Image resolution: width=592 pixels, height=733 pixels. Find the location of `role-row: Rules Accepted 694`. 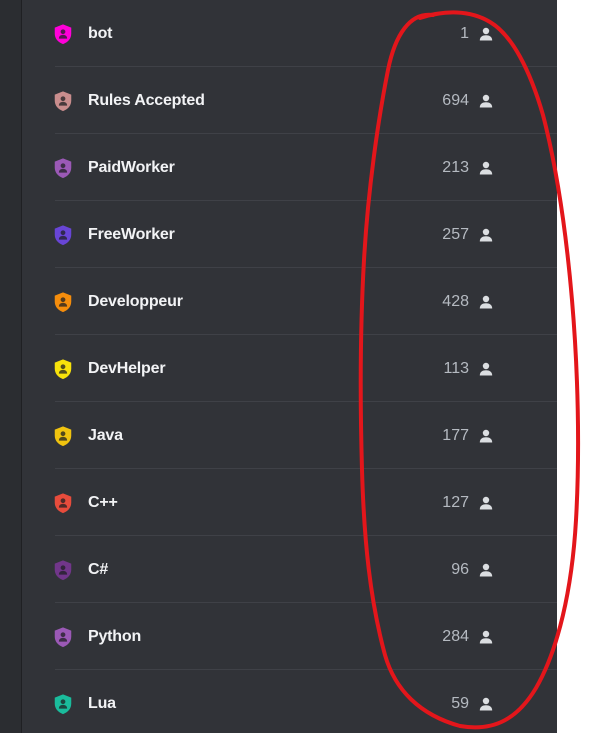

role-row: Rules Accepted 694 is located at coordinates (289, 100).